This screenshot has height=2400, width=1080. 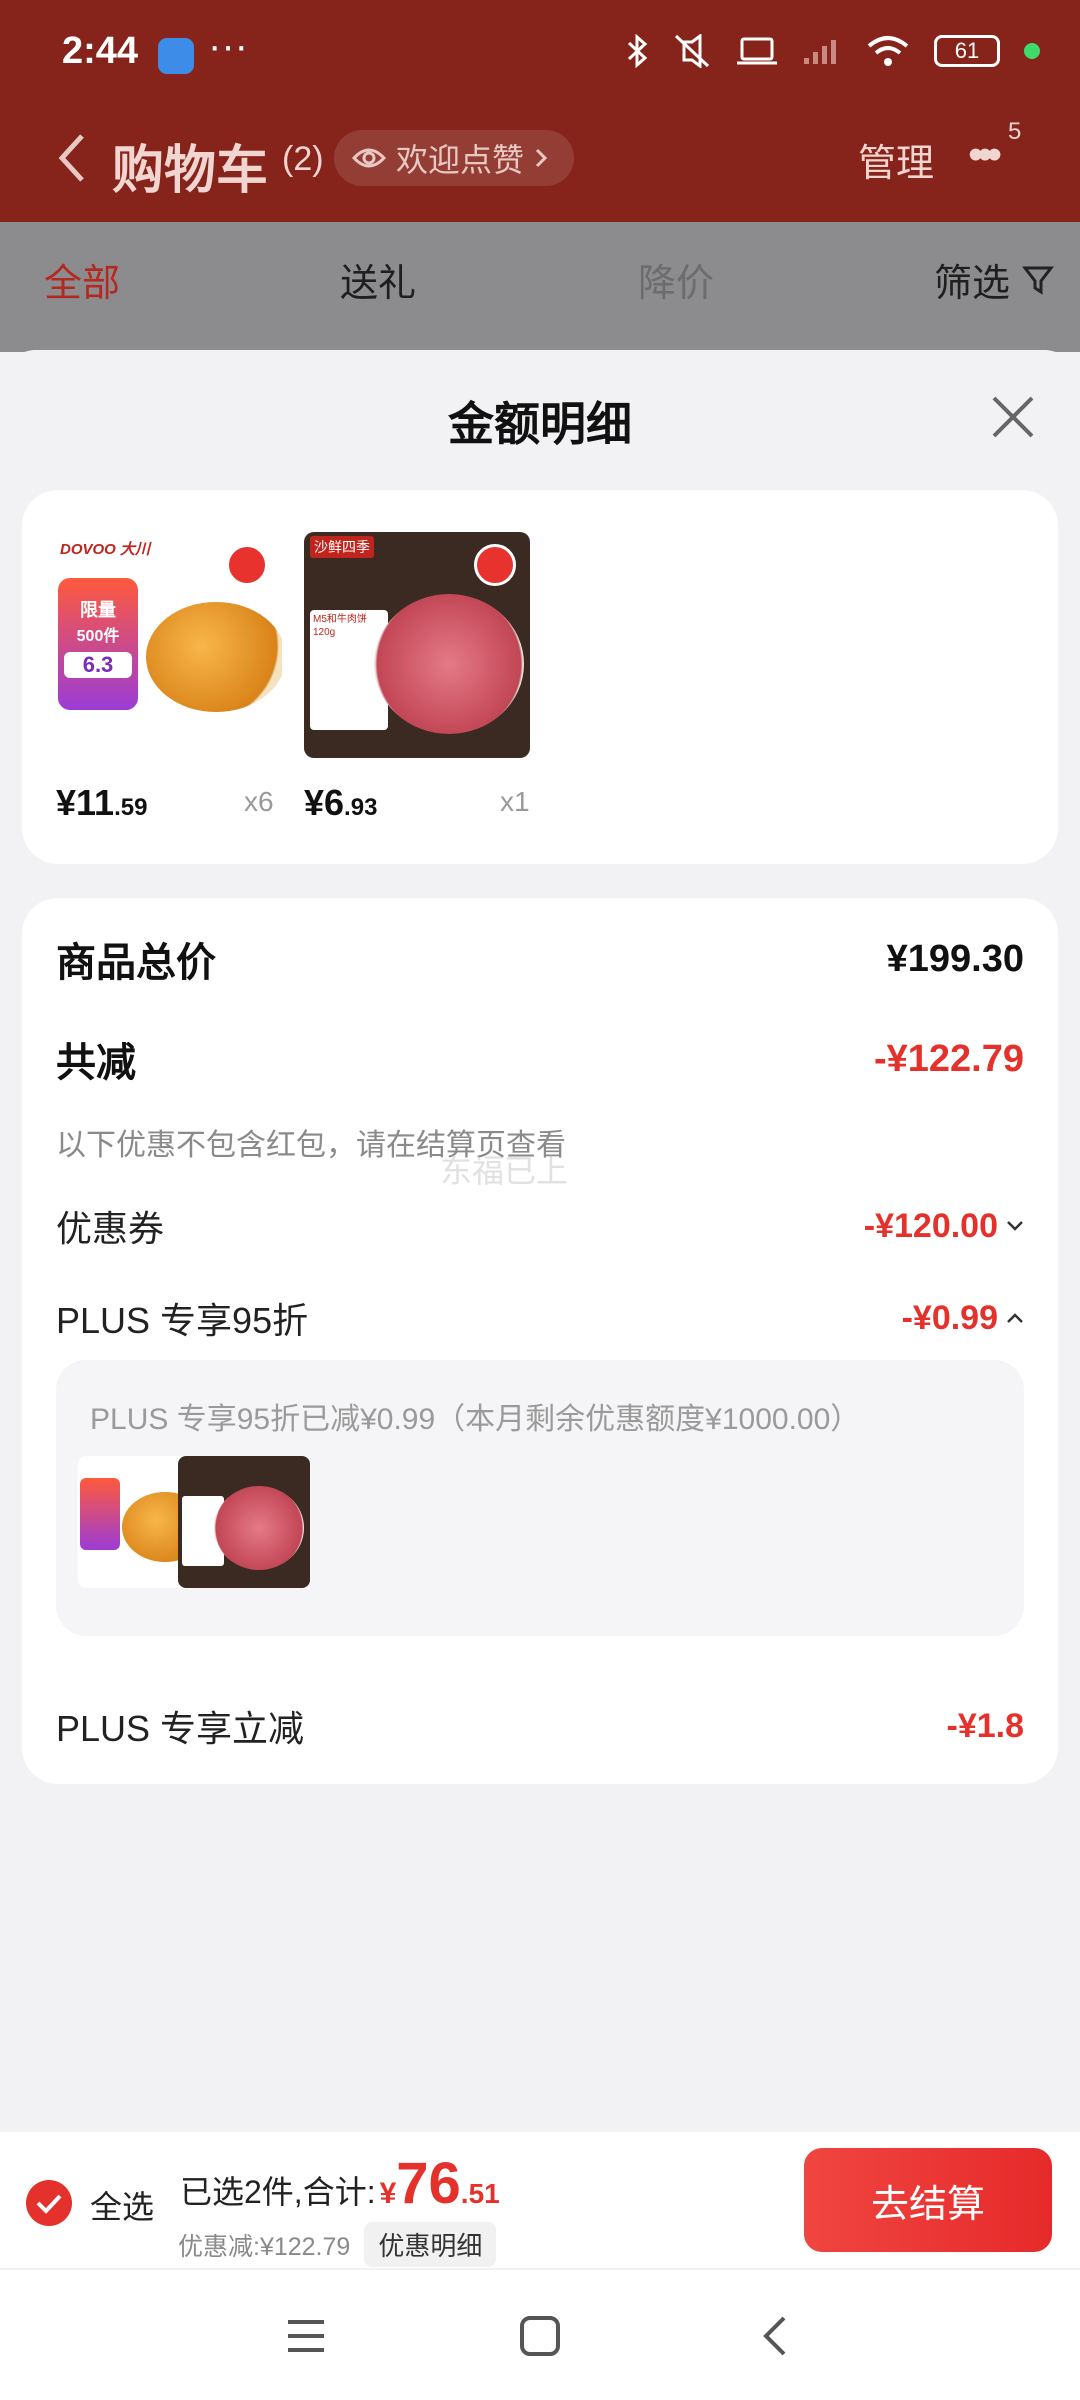 What do you see at coordinates (1032, 51) in the screenshot?
I see `privacy-indicator-icon` at bounding box center [1032, 51].